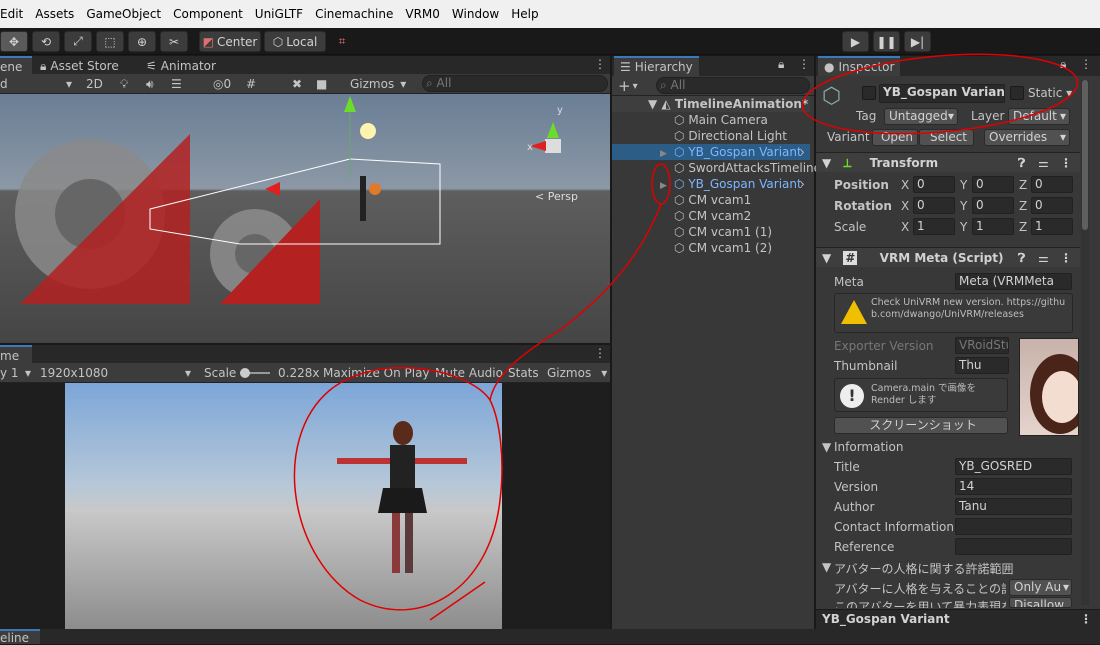  I want to click on rect-tool-button: ⬚, so click(110, 41).